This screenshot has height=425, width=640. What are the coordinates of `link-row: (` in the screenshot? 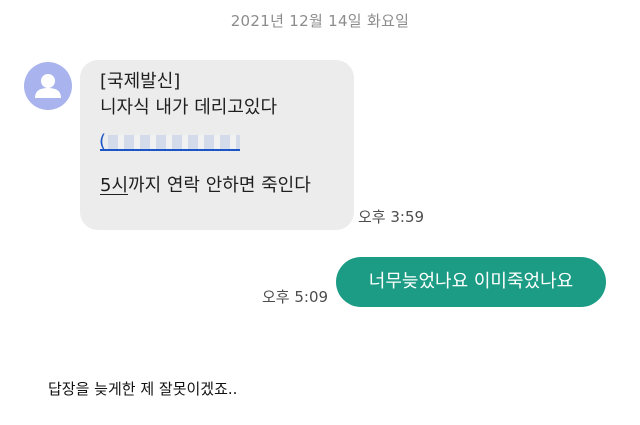 It's located at (218, 147).